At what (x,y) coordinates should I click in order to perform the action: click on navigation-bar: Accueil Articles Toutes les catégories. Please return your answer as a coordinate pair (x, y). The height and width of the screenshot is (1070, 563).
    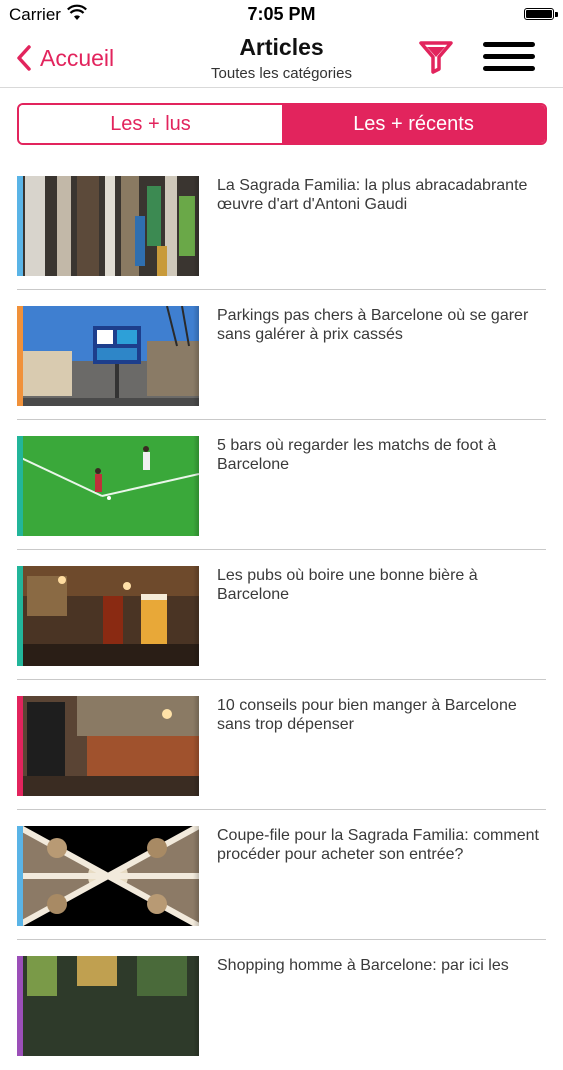
    Looking at the image, I should click on (281, 59).